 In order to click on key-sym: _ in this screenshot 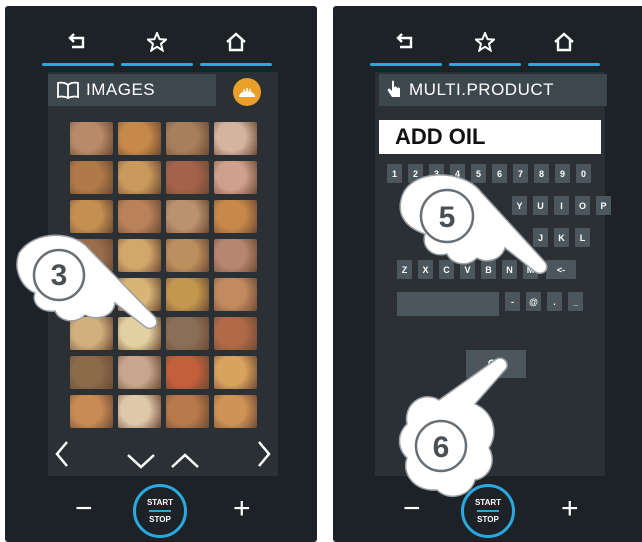, I will do `click(575, 301)`.